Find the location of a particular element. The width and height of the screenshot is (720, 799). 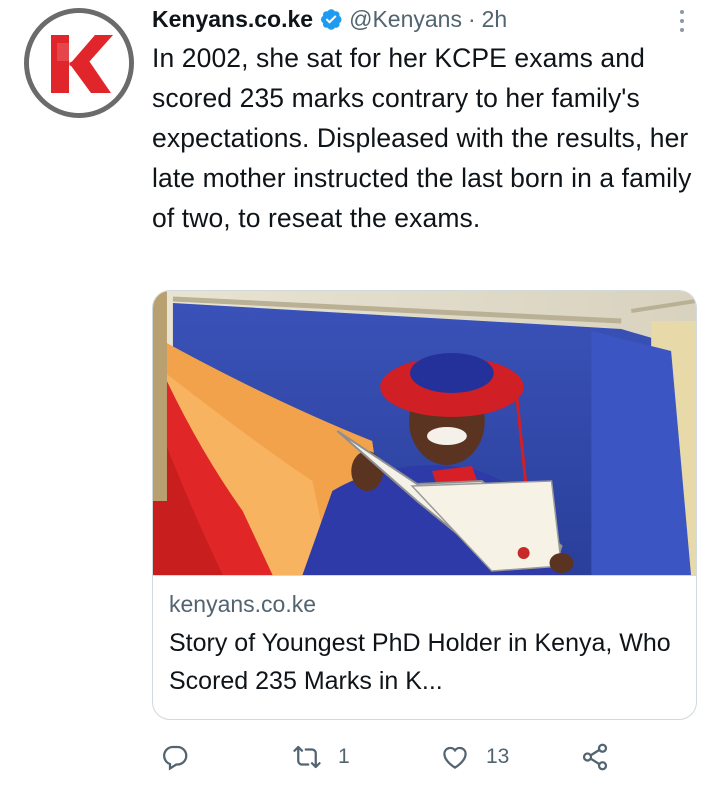

tweet-header: Kenyans.co.ke @Kenyans · 2h is located at coordinates (329, 19).